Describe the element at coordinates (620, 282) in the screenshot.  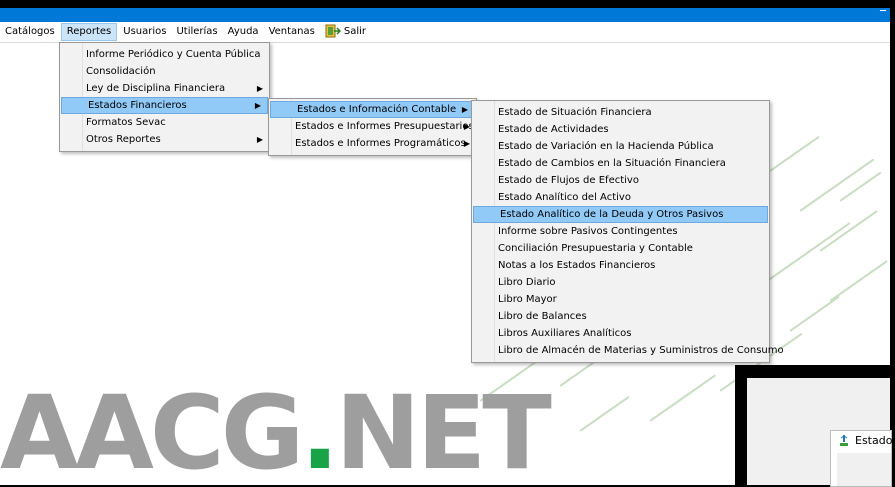
I see `menu-item-libro-diario: Libro Diario` at that location.